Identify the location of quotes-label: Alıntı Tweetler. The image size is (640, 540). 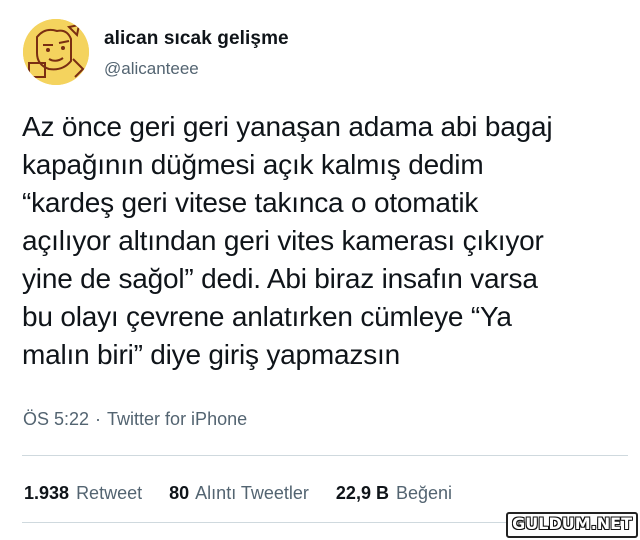
(252, 493).